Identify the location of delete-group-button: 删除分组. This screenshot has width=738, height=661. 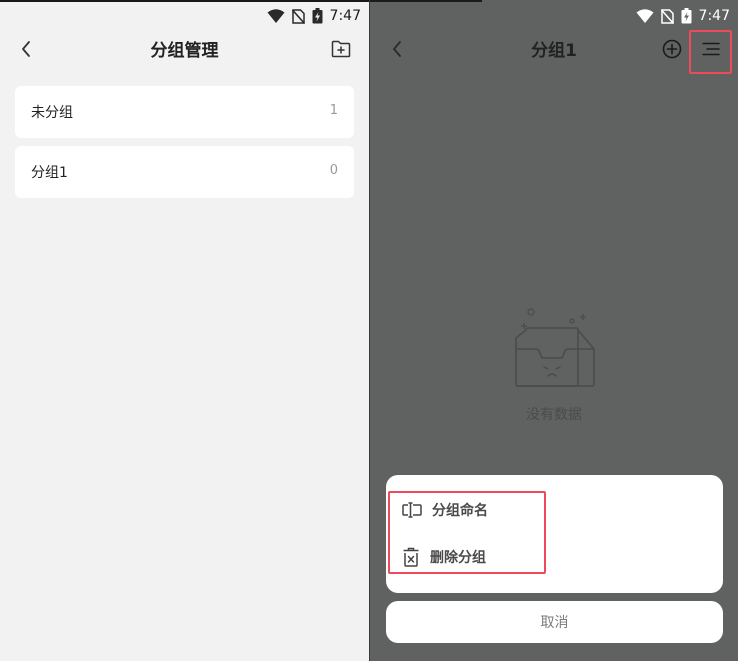
(472, 557).